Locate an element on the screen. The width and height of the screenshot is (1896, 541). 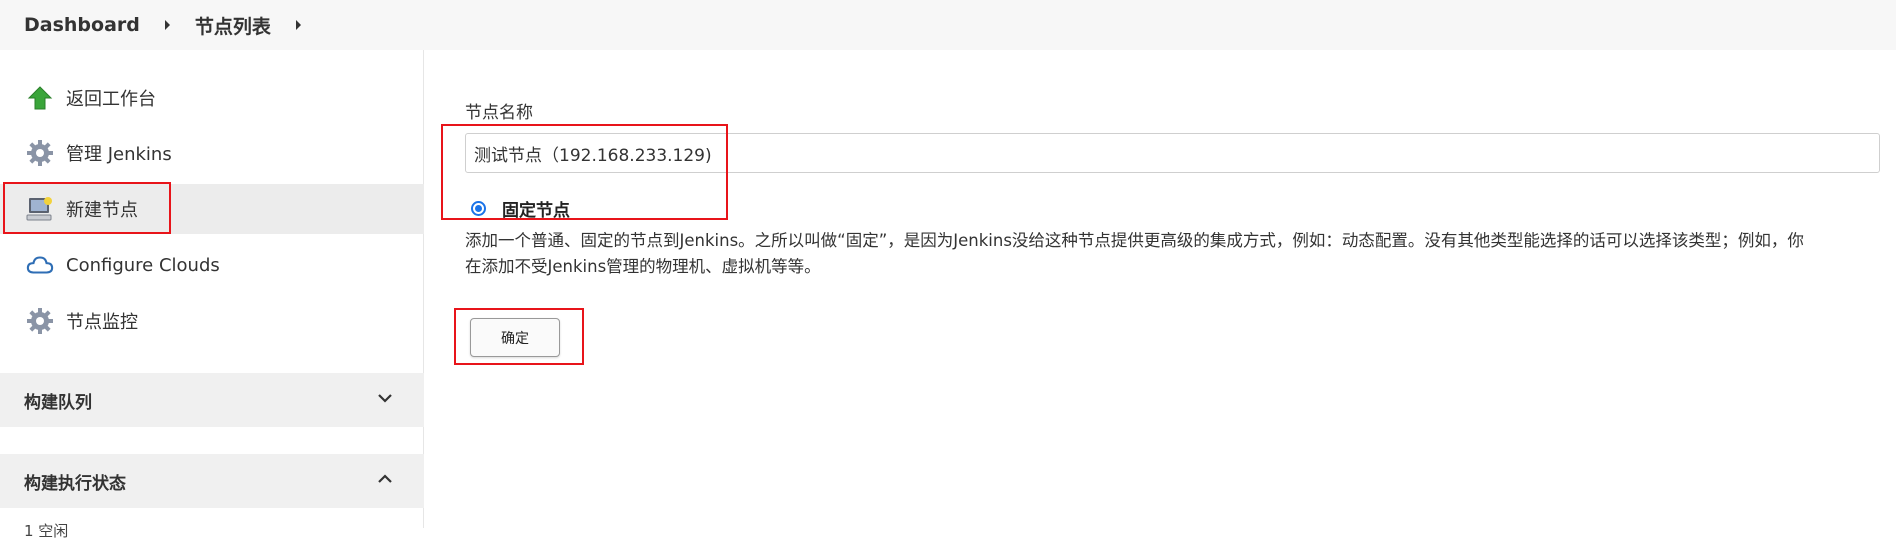
permanent-node-option: 固定节点 is located at coordinates (520, 208).